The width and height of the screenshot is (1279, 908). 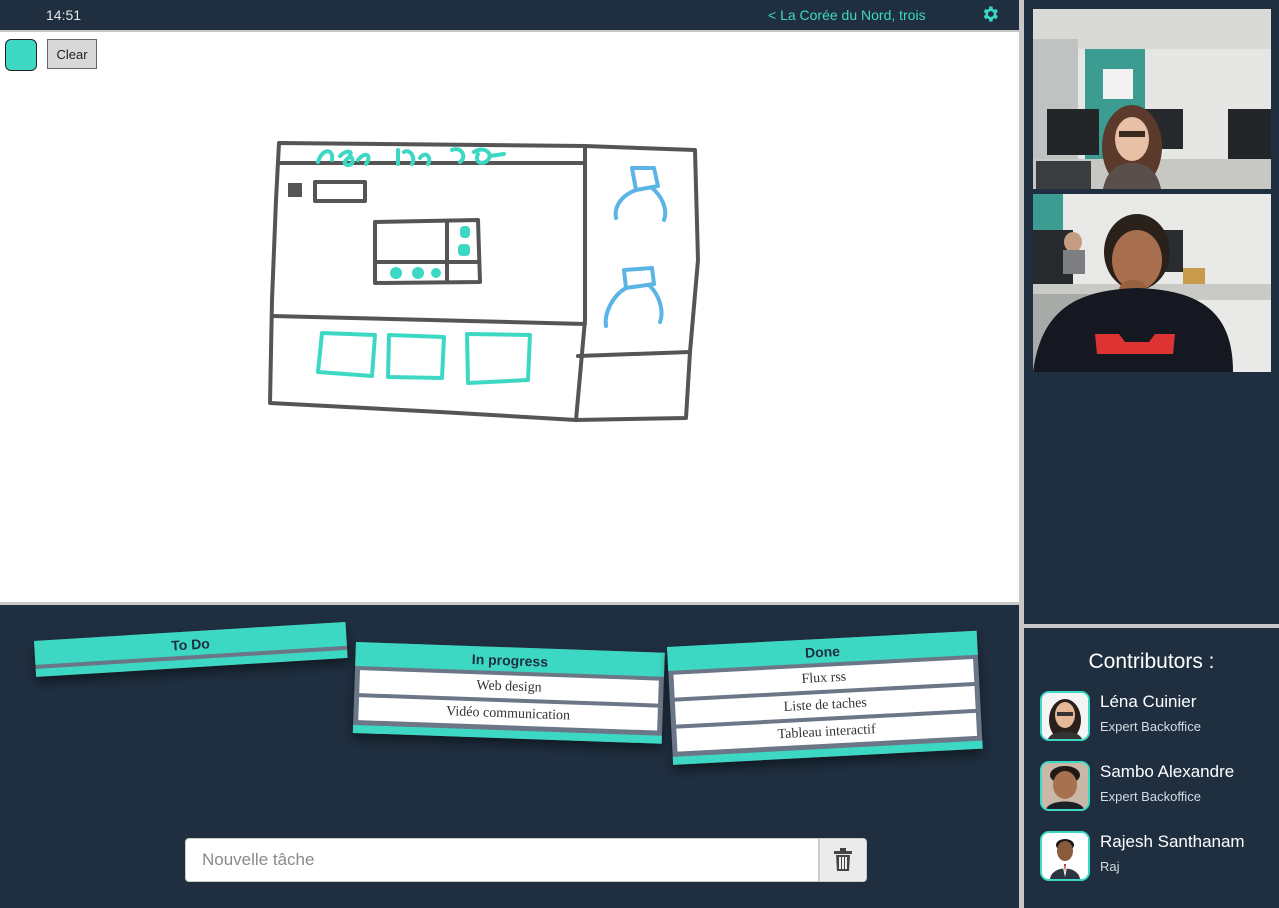 What do you see at coordinates (1148, 701) in the screenshot?
I see `contributor-name: Léna Cuinier` at bounding box center [1148, 701].